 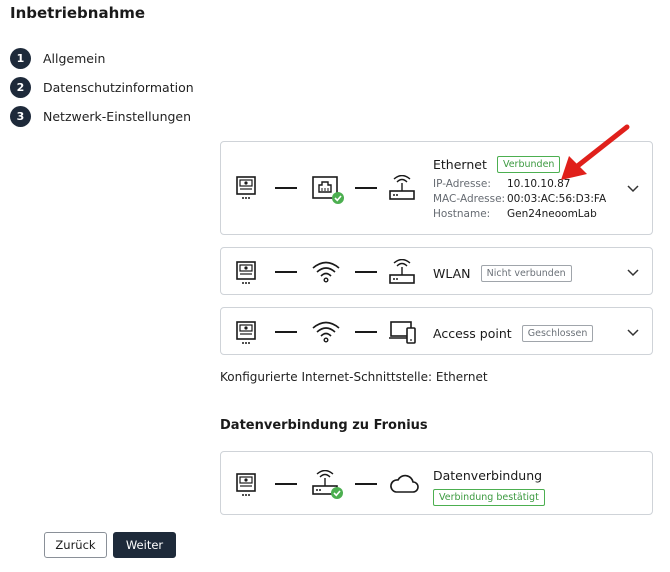 I want to click on step-datenschutz: 2 Datenschutzinformation, so click(x=102, y=87).